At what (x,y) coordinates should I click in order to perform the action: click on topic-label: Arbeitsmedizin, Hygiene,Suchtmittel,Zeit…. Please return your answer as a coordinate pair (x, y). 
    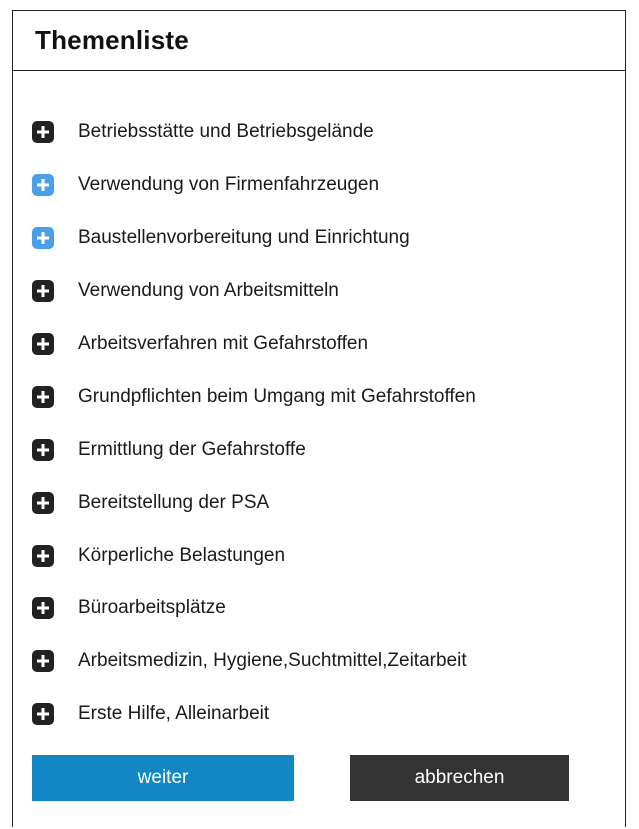
    Looking at the image, I should click on (272, 661).